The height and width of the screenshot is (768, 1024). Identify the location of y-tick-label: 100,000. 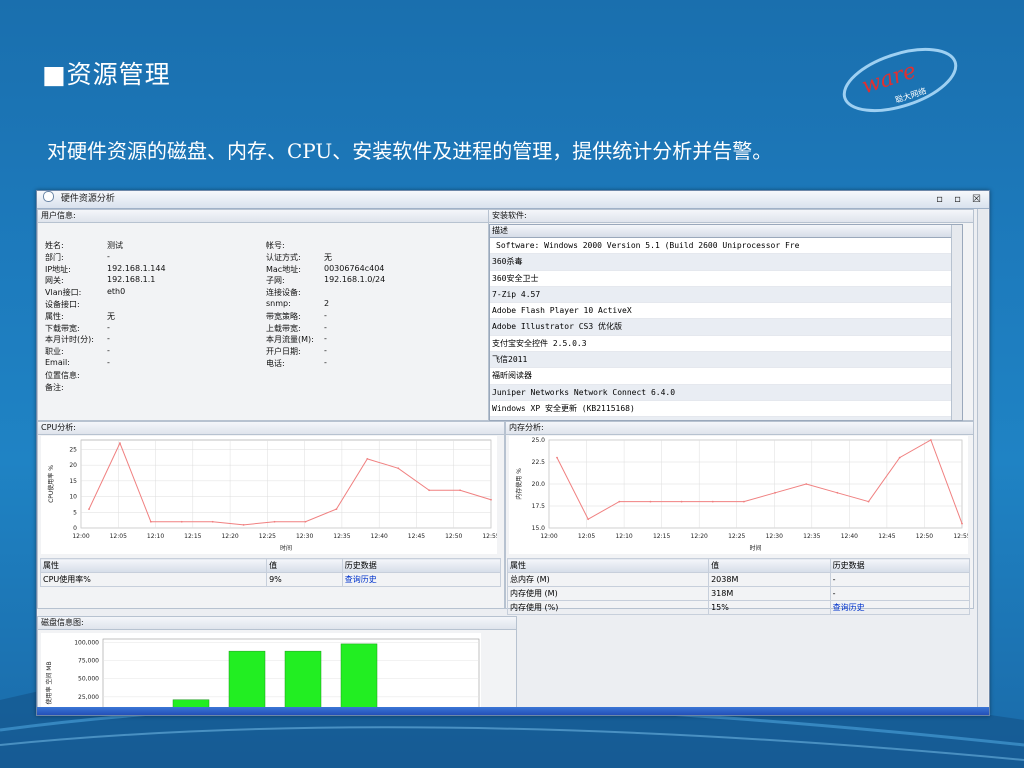
(86, 642).